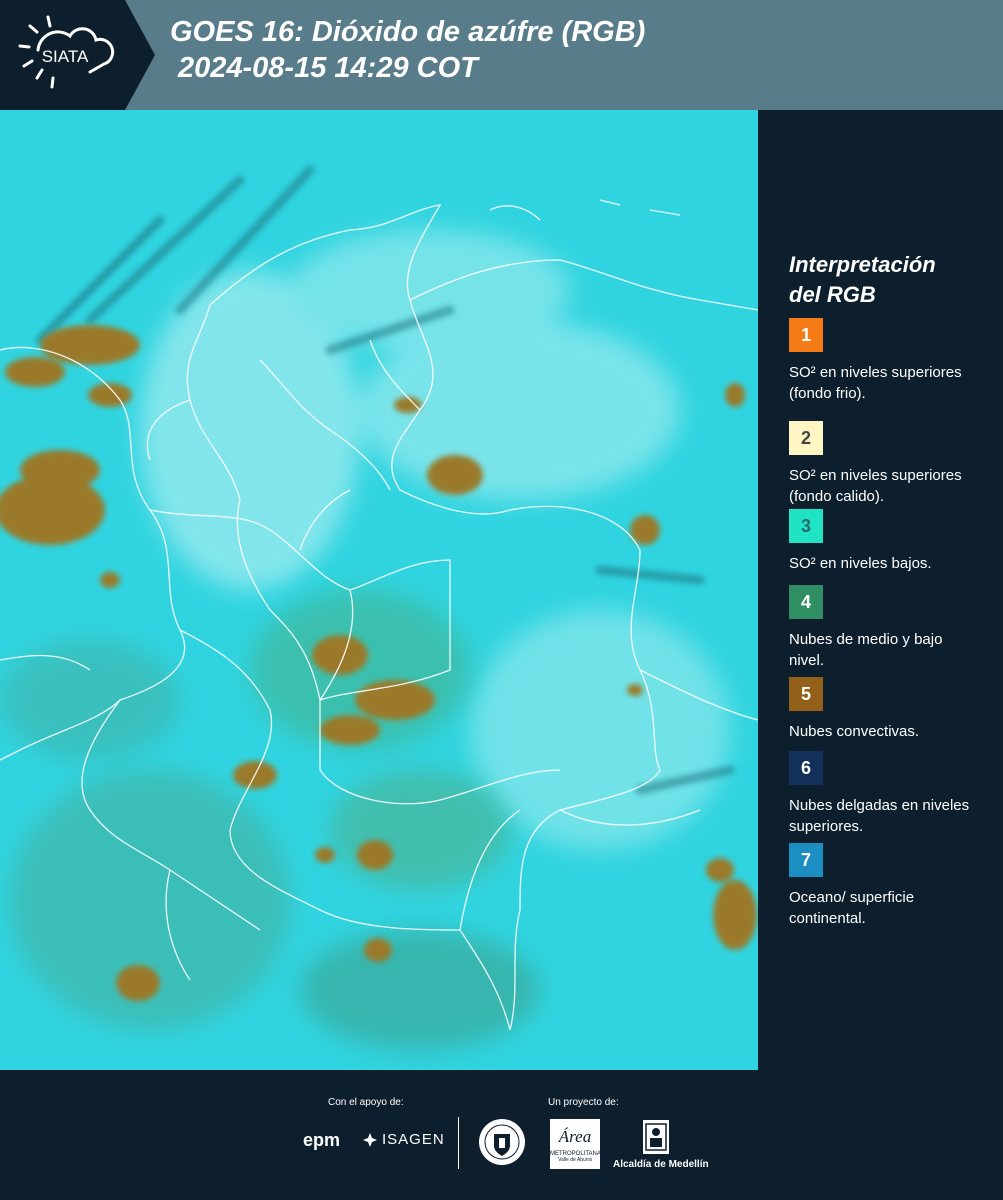  I want to click on rgb-legend: Interpretación del RGB, so click(889, 280).